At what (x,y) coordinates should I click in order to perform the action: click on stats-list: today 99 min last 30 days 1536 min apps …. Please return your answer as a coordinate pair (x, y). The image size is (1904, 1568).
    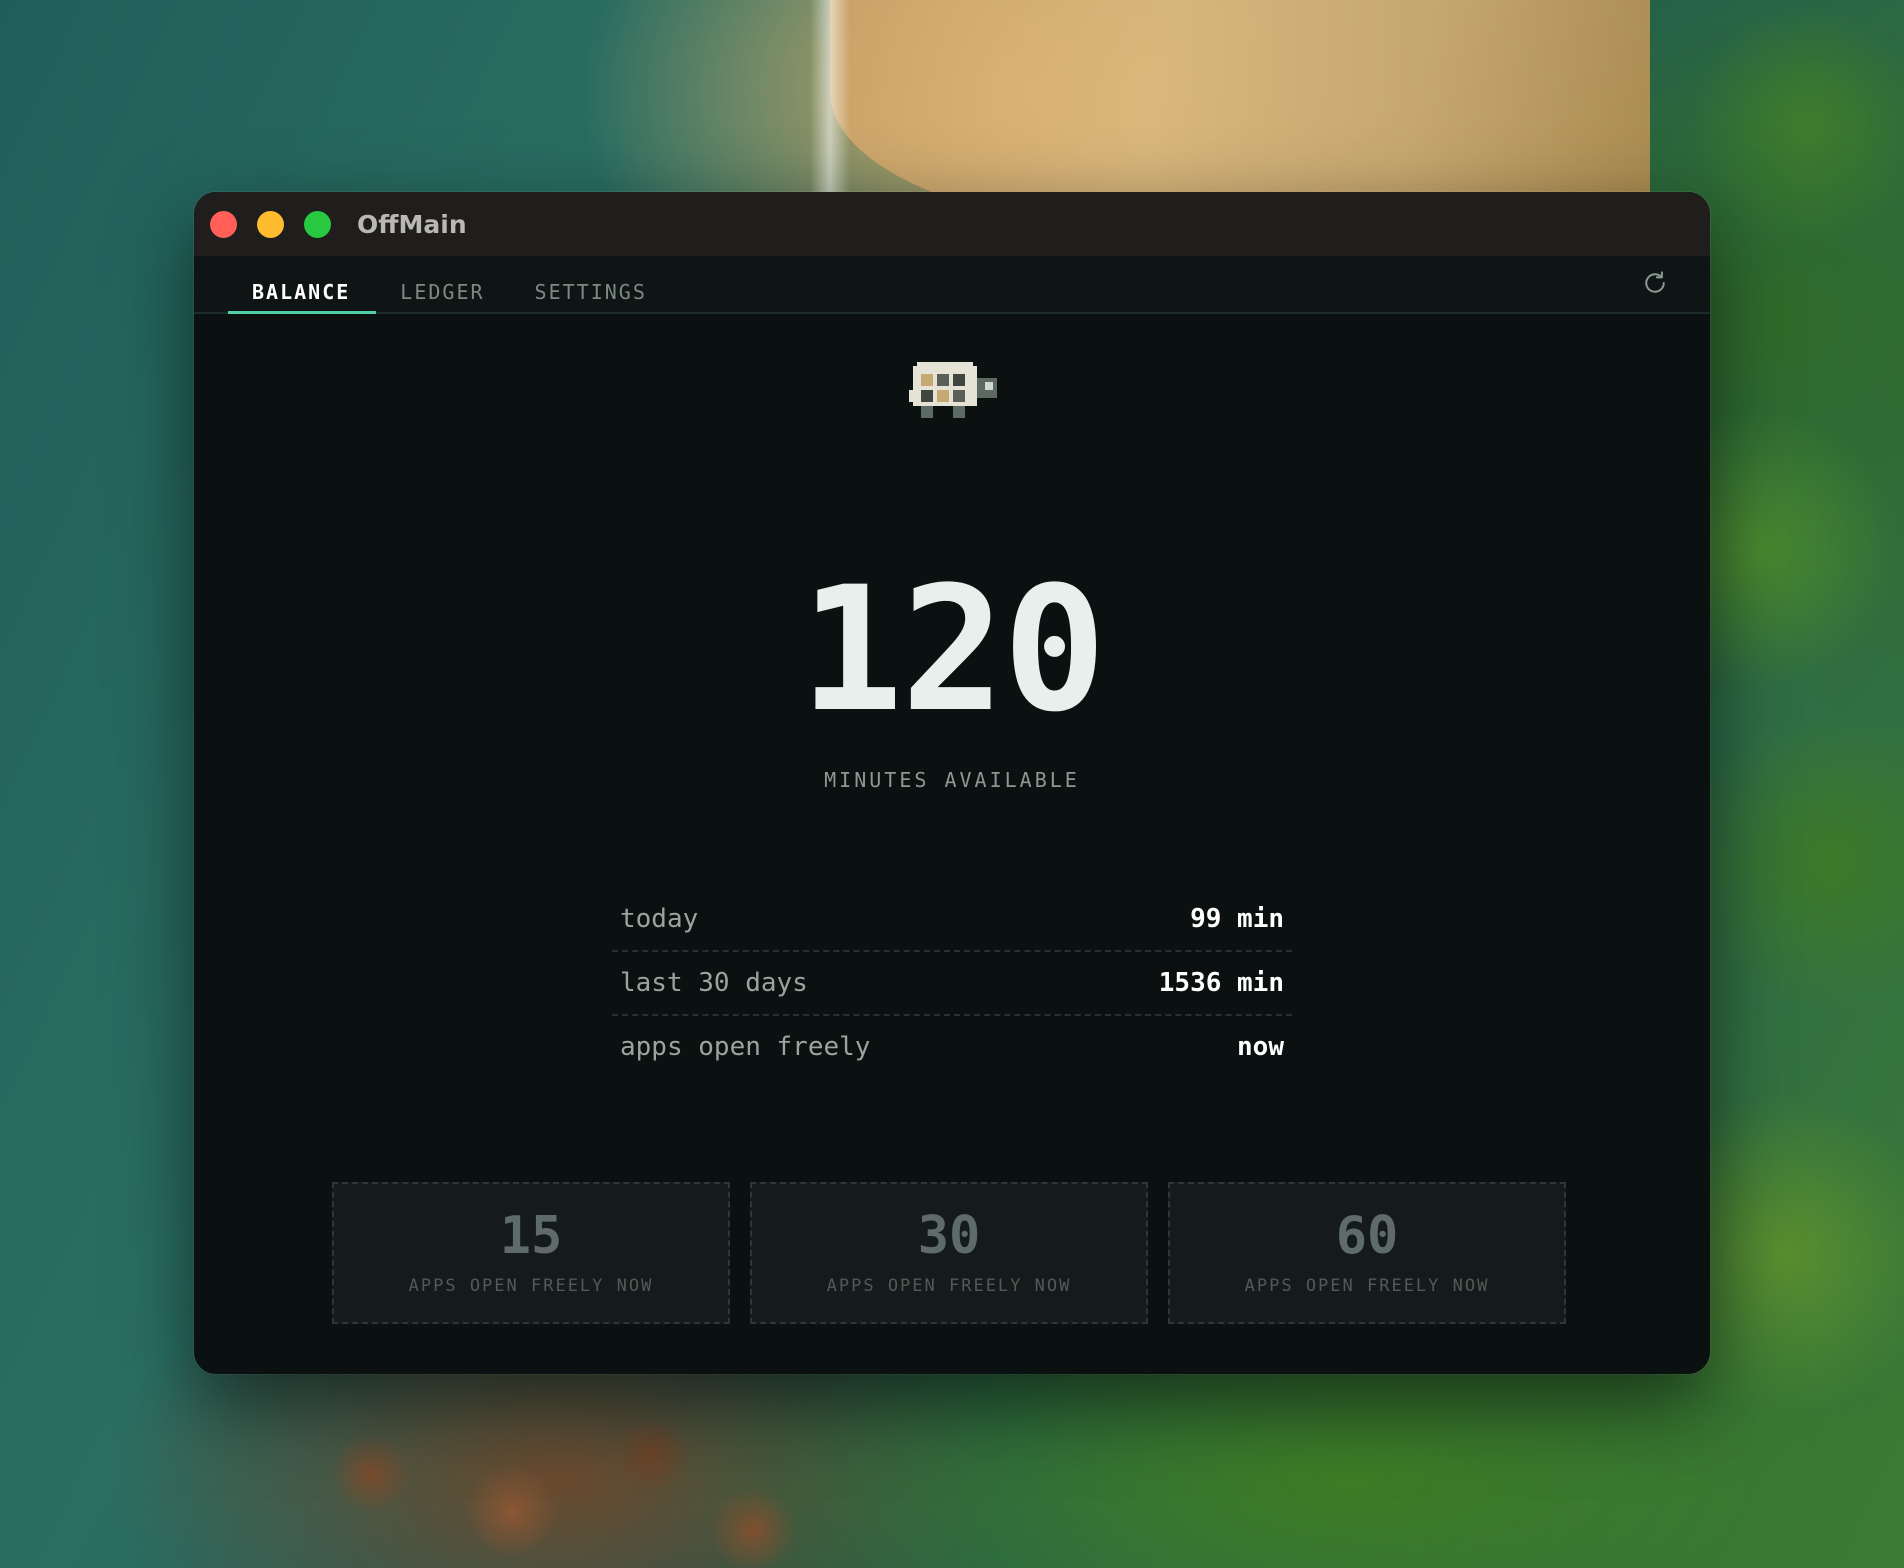
    Looking at the image, I should click on (952, 983).